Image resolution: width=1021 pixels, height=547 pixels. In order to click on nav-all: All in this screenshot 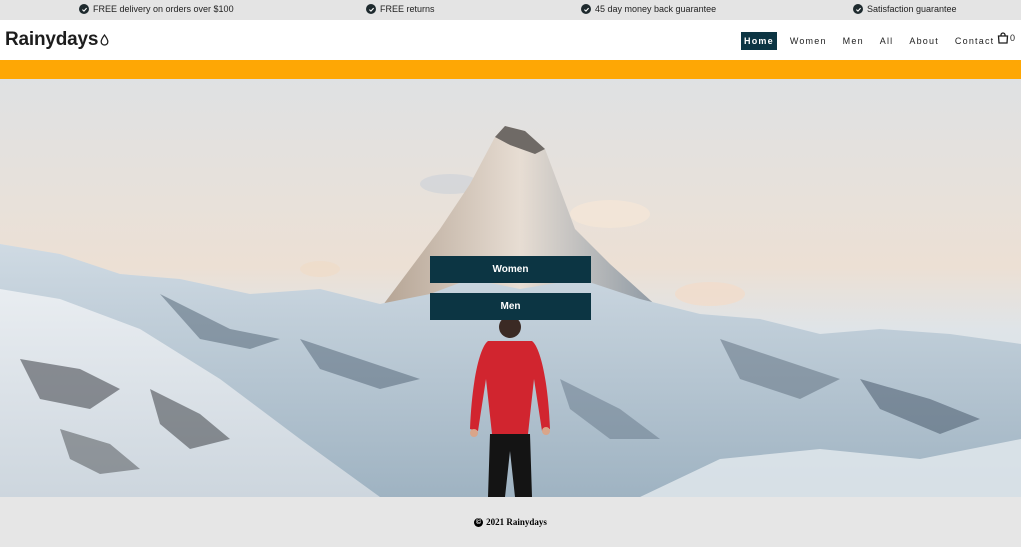, I will do `click(887, 41)`.